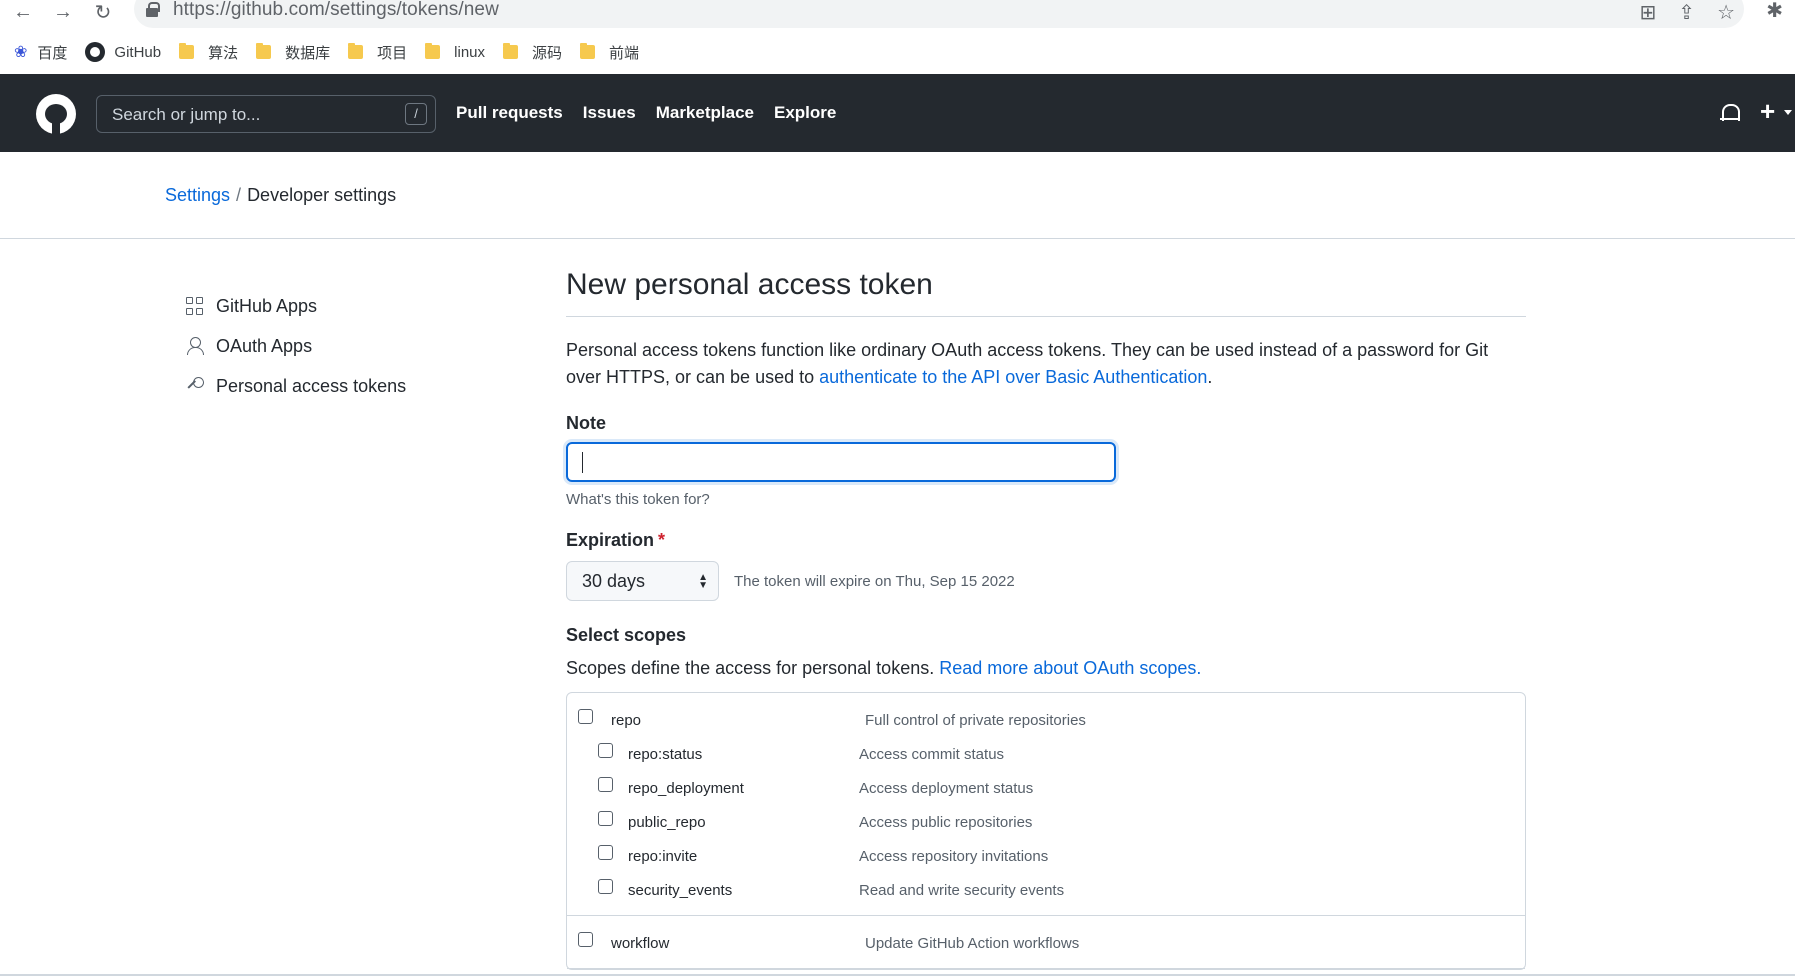  Describe the element at coordinates (392, 53) in the screenshot. I see `bookmark-label: 项目` at that location.